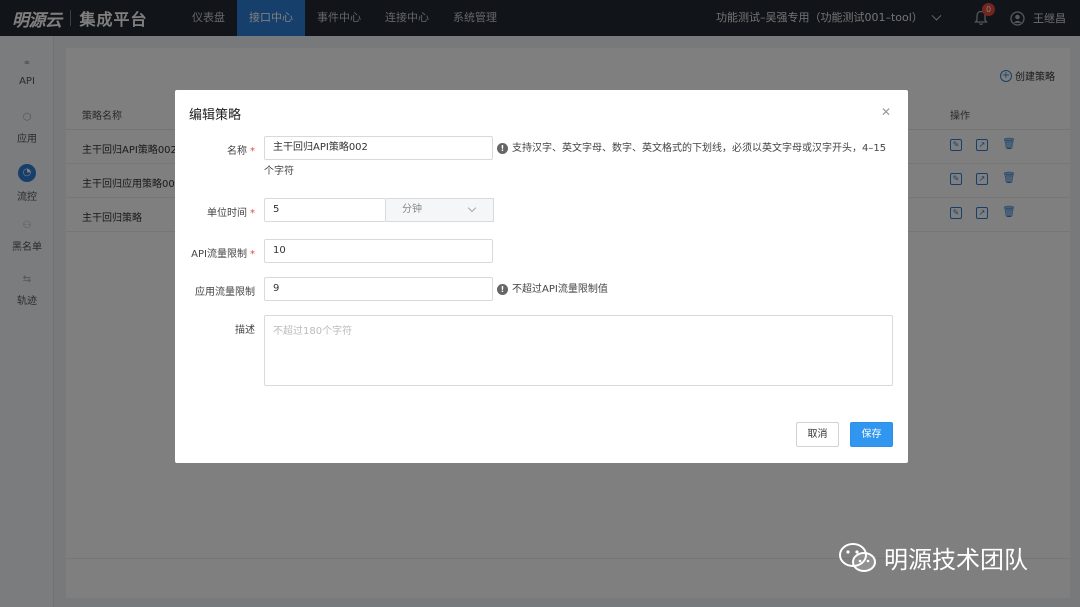 The height and width of the screenshot is (607, 1080). What do you see at coordinates (325, 210) in the screenshot?
I see `unit-time-input: 5` at bounding box center [325, 210].